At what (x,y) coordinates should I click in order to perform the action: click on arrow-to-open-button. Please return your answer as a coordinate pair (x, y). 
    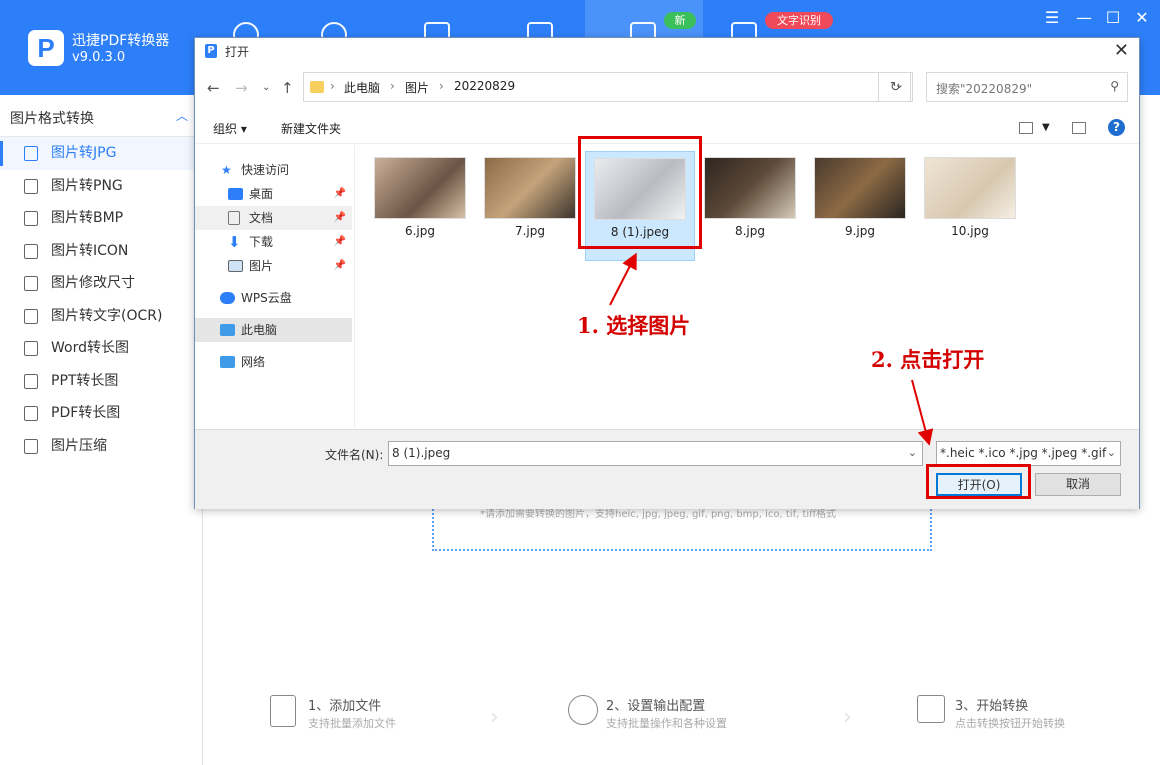
    Looking at the image, I should click on (922, 412).